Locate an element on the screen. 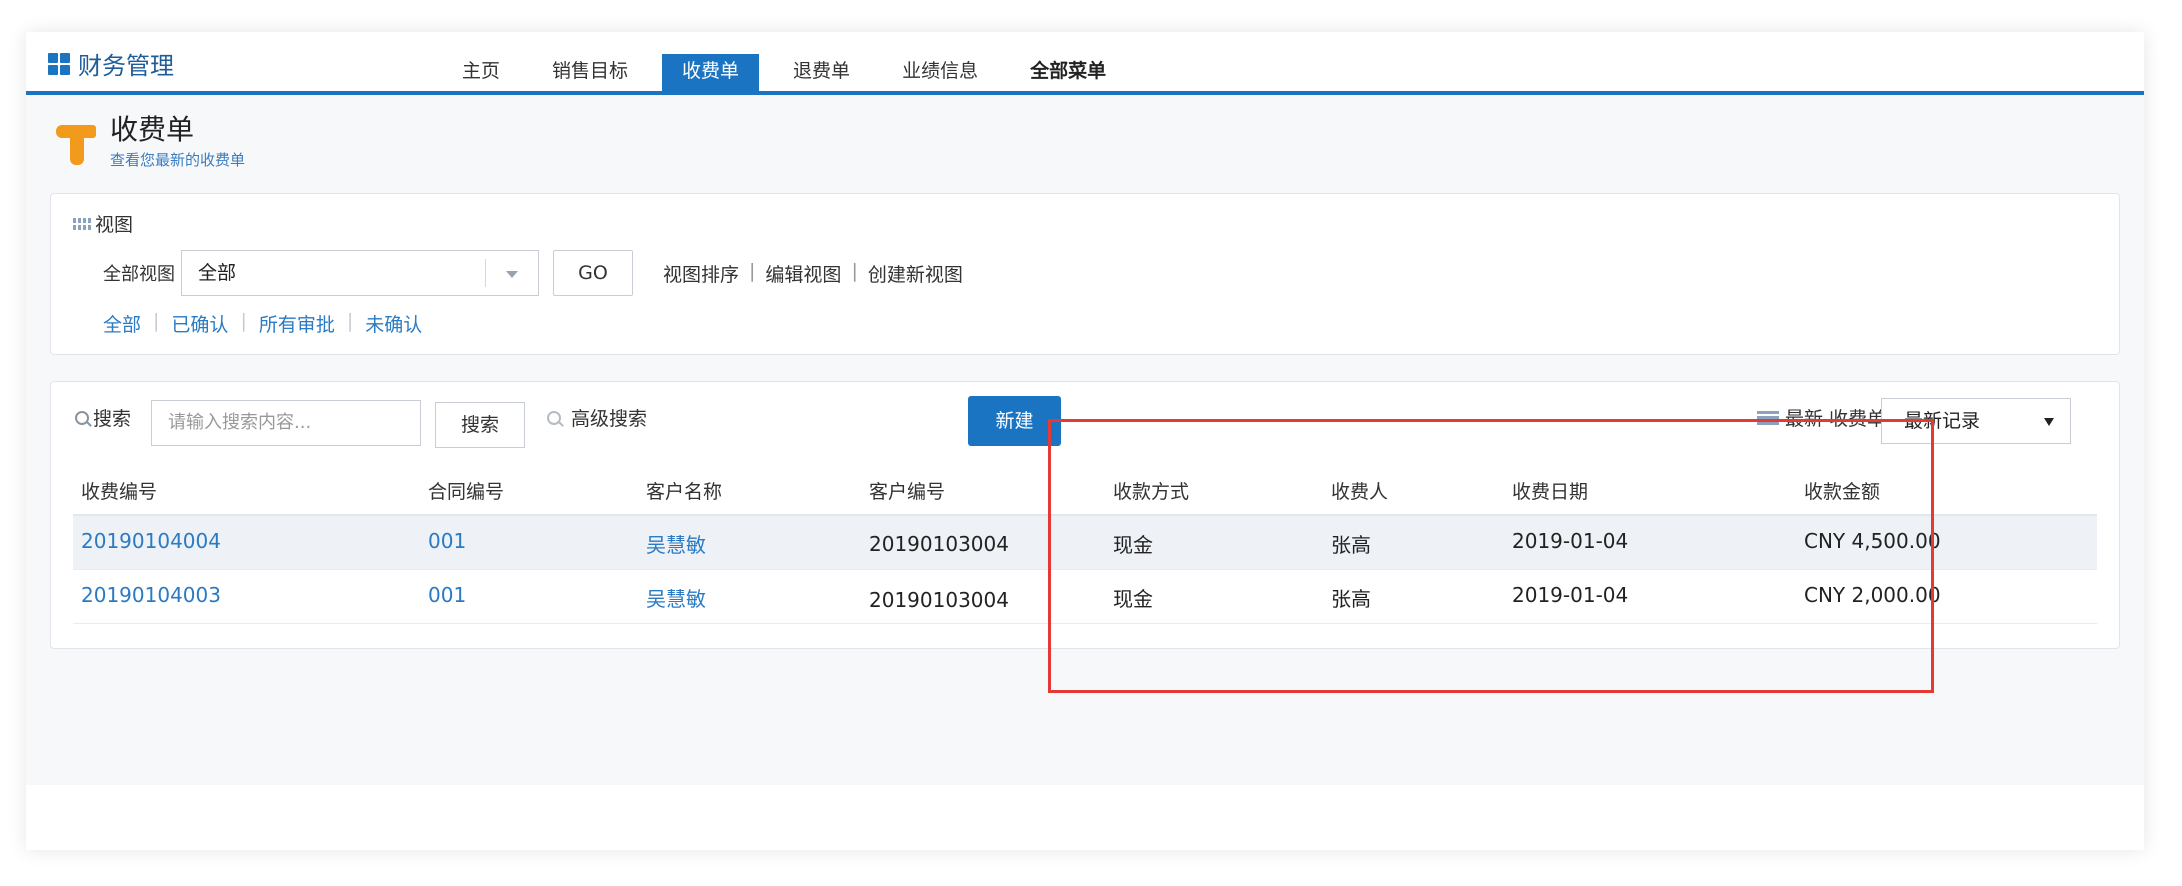 The image size is (2182, 886). recent-label: 最新 收费单 is located at coordinates (1821, 417).